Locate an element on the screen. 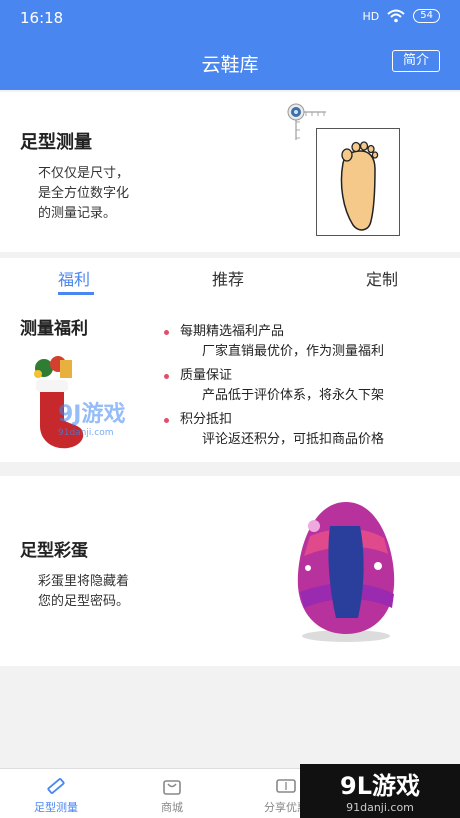 Image resolution: width=460 pixels, height=818 pixels. tab-bar: 福利 推荐 定制 is located at coordinates (230, 278).